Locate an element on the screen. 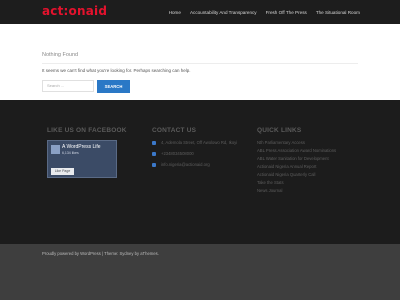 The height and width of the screenshot is (300, 400). quick-link: ABL Press Association Award Nominations is located at coordinates (296, 150).